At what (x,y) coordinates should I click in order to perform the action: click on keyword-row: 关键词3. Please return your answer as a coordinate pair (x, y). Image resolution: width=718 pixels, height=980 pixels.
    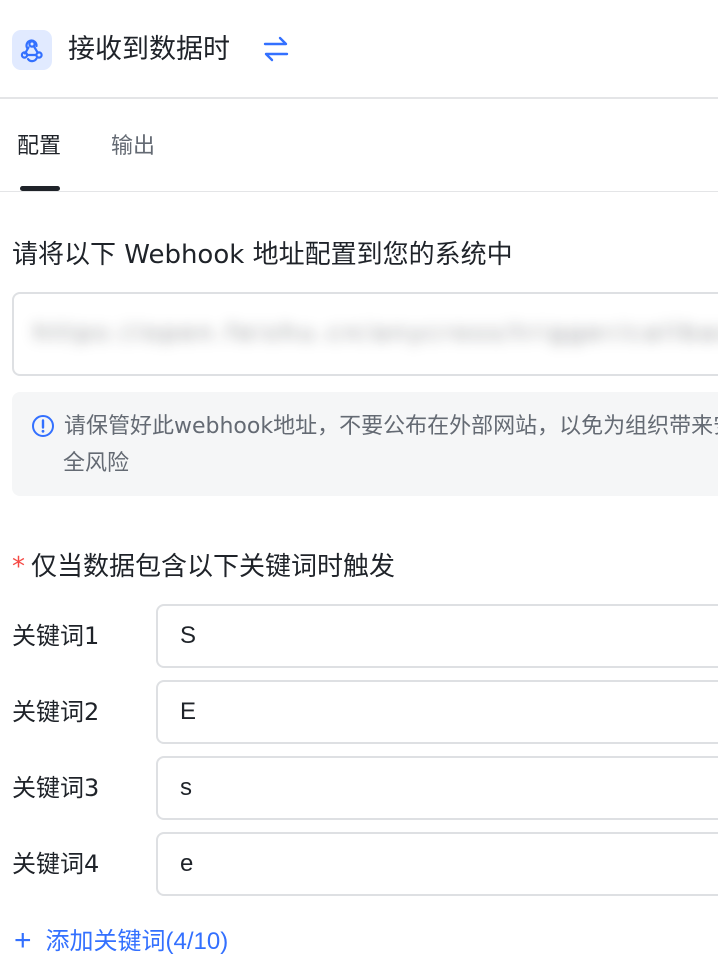
    Looking at the image, I should click on (359, 788).